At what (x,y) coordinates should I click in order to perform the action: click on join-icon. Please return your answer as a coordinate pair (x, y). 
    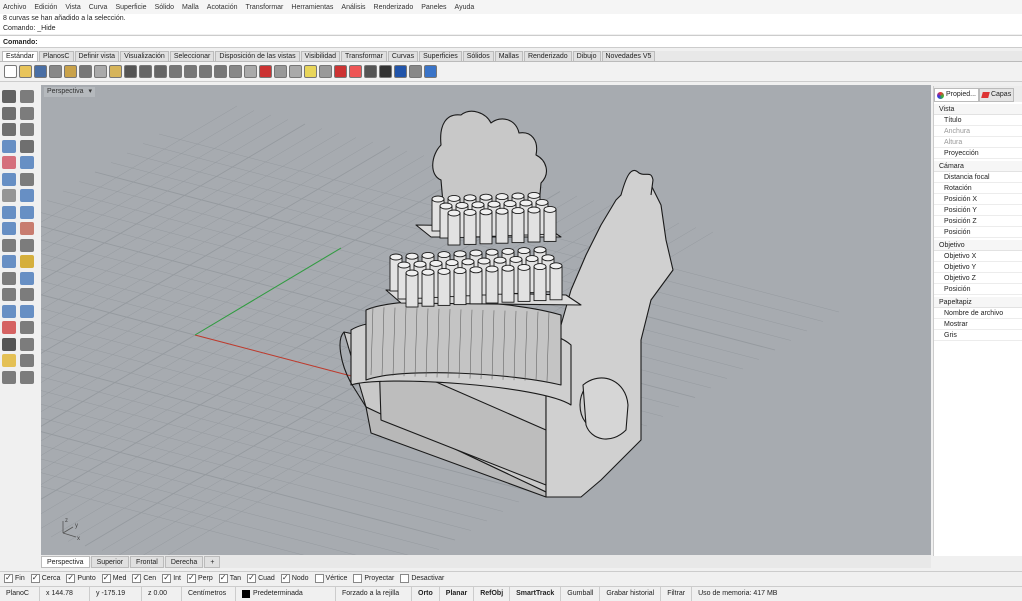
    Looking at the image, I should click on (9, 278).